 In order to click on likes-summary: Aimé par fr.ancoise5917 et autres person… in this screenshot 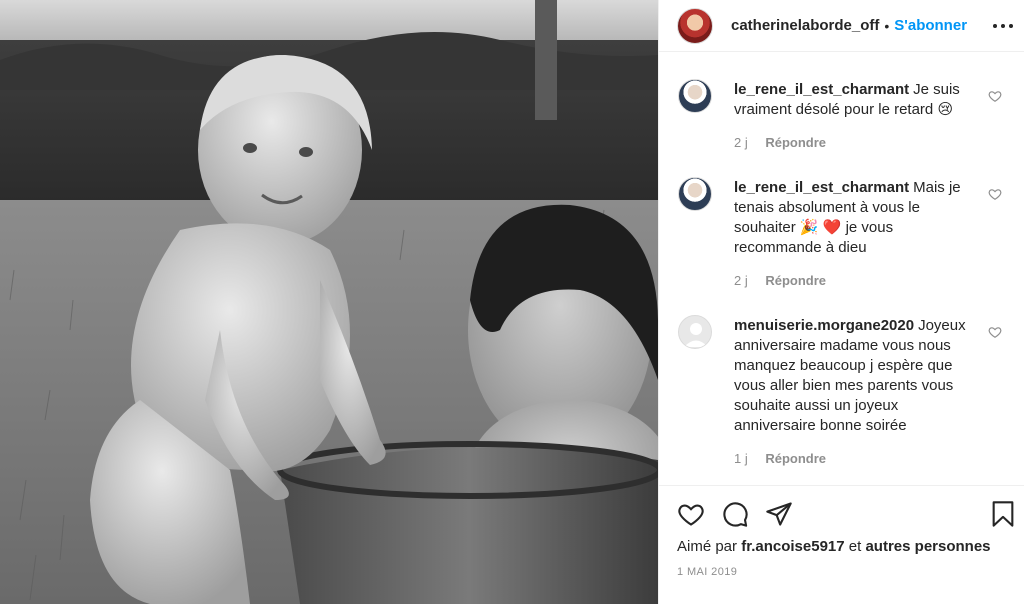, I will do `click(834, 546)`.